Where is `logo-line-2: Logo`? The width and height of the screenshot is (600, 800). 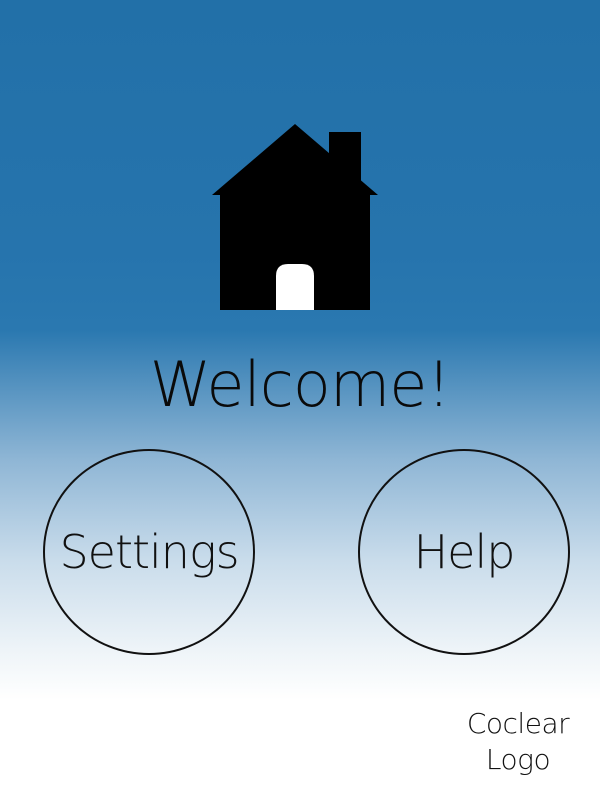 logo-line-2: Logo is located at coordinates (518, 759).